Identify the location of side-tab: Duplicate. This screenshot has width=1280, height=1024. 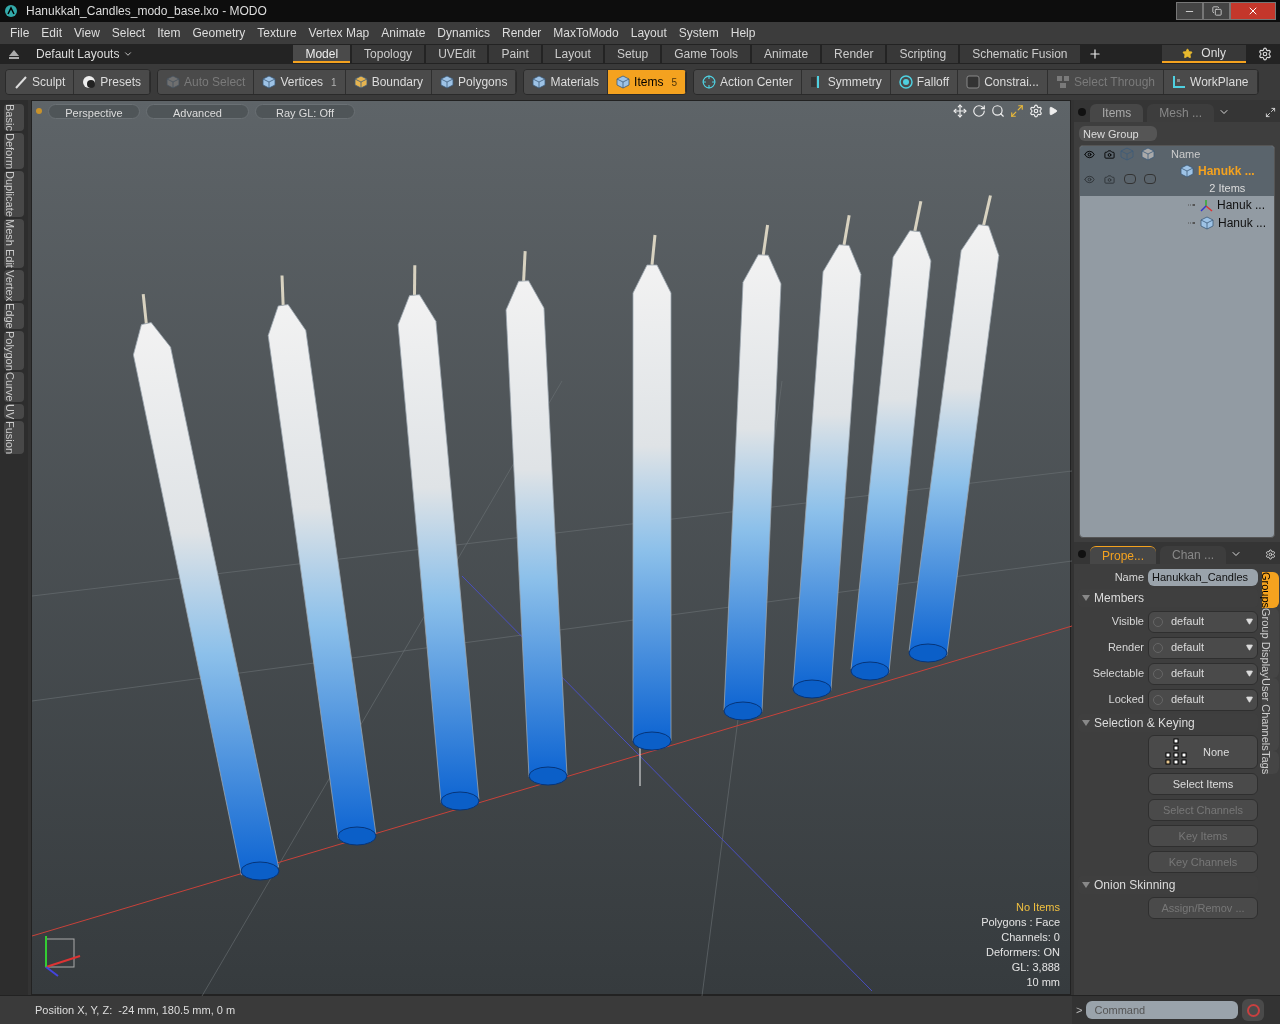
(14, 193).